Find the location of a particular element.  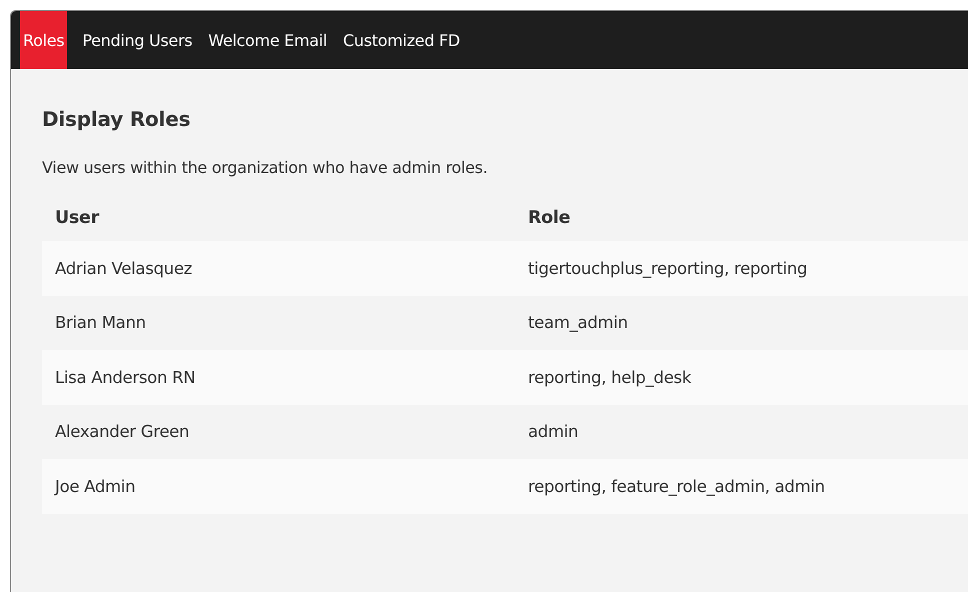

description: View users within the organization who have admin roles. is located at coordinates (265, 167).